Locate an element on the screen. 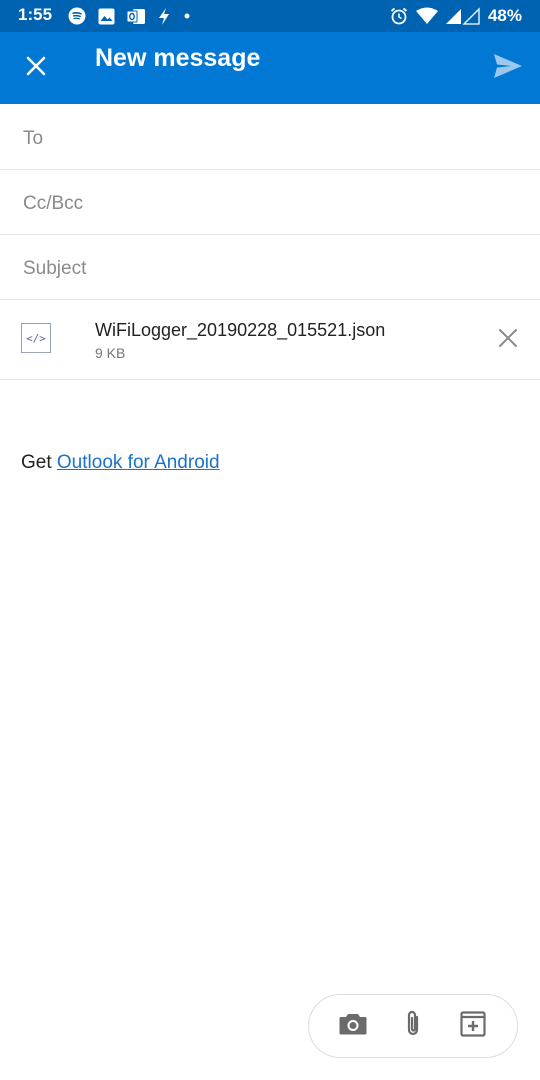 The height and width of the screenshot is (1080, 540). outlook-icon is located at coordinates (136, 16).